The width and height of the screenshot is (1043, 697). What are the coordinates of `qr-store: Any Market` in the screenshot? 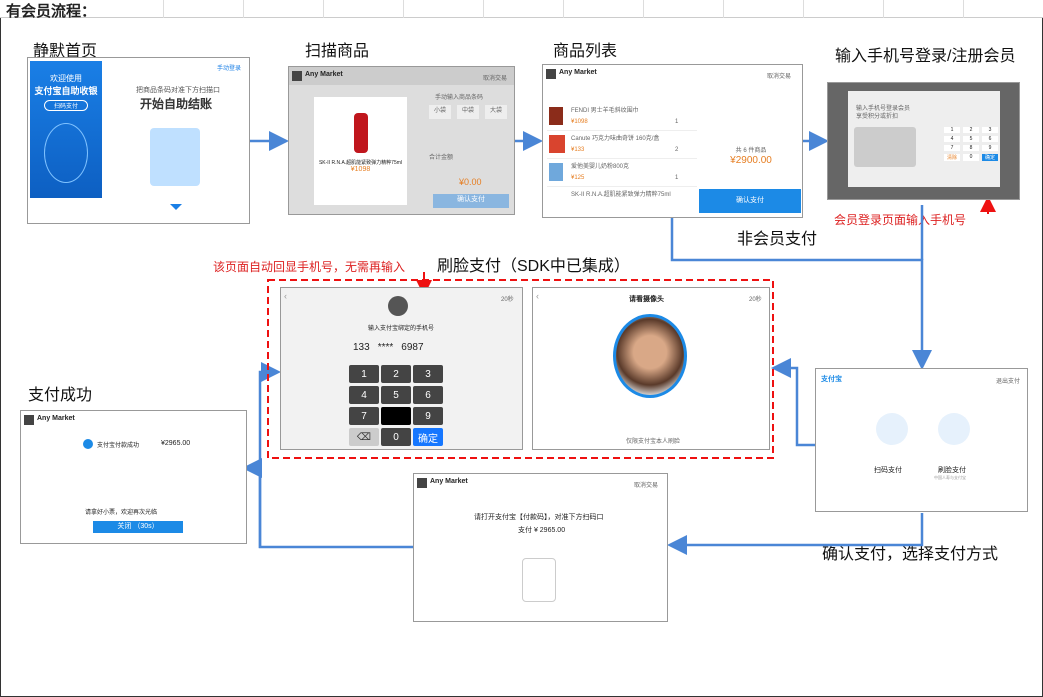 It's located at (449, 481).